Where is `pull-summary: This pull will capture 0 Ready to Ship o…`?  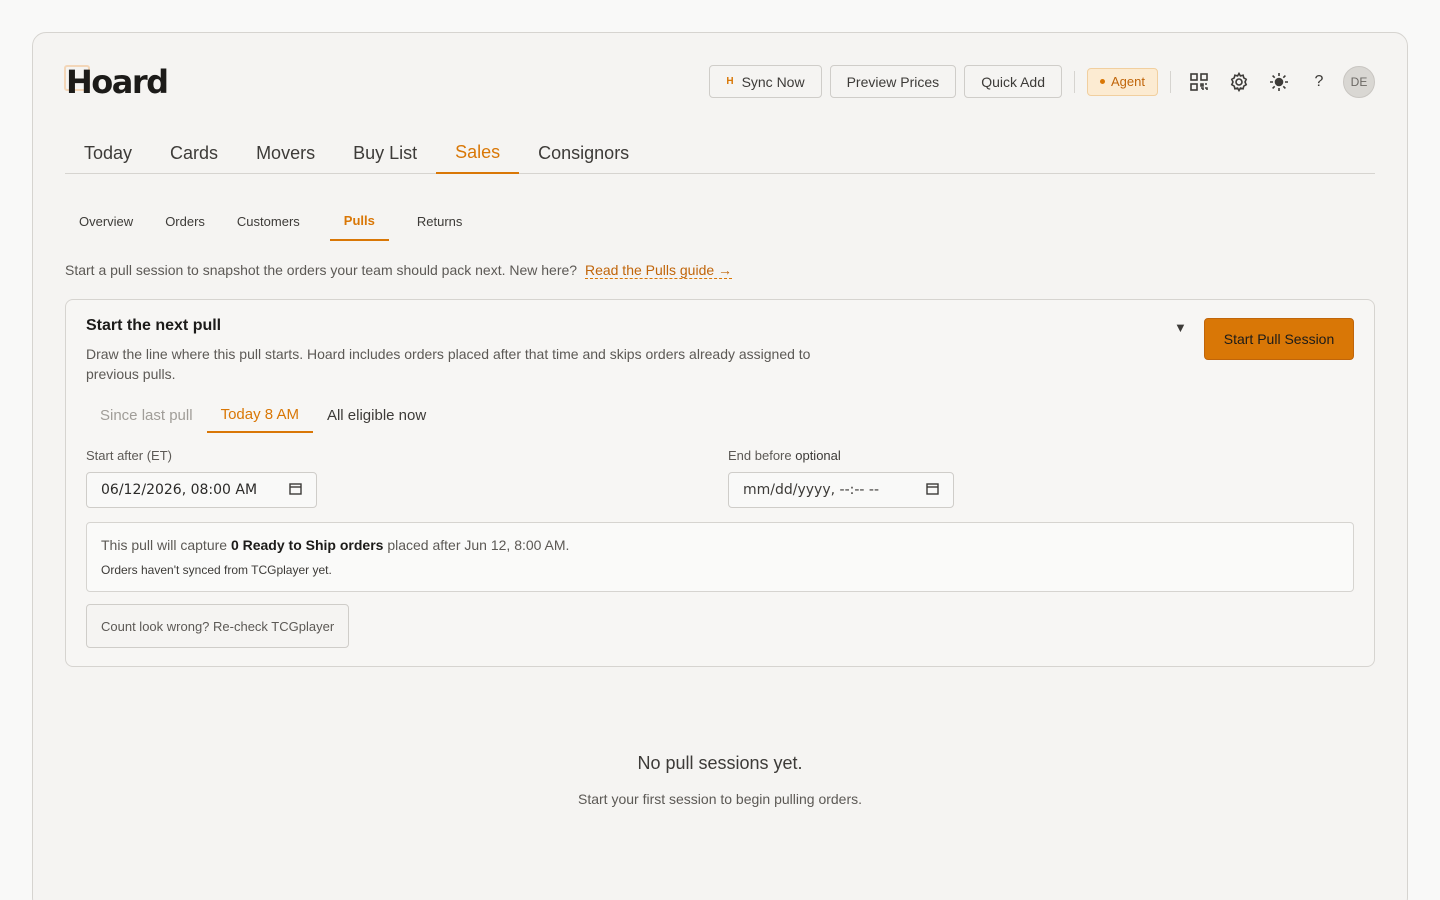 pull-summary: This pull will capture 0 Ready to Ship o… is located at coordinates (720, 557).